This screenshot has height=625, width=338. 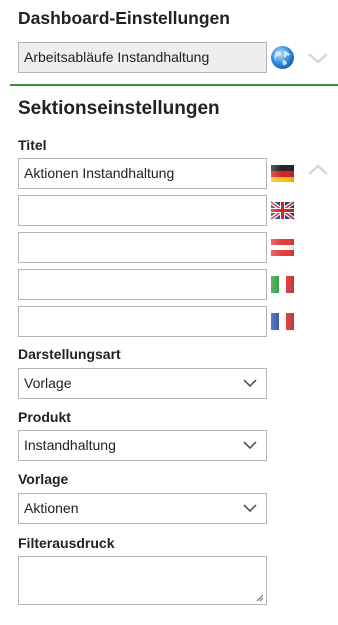 I want to click on title-label: Titel, so click(x=32, y=145).